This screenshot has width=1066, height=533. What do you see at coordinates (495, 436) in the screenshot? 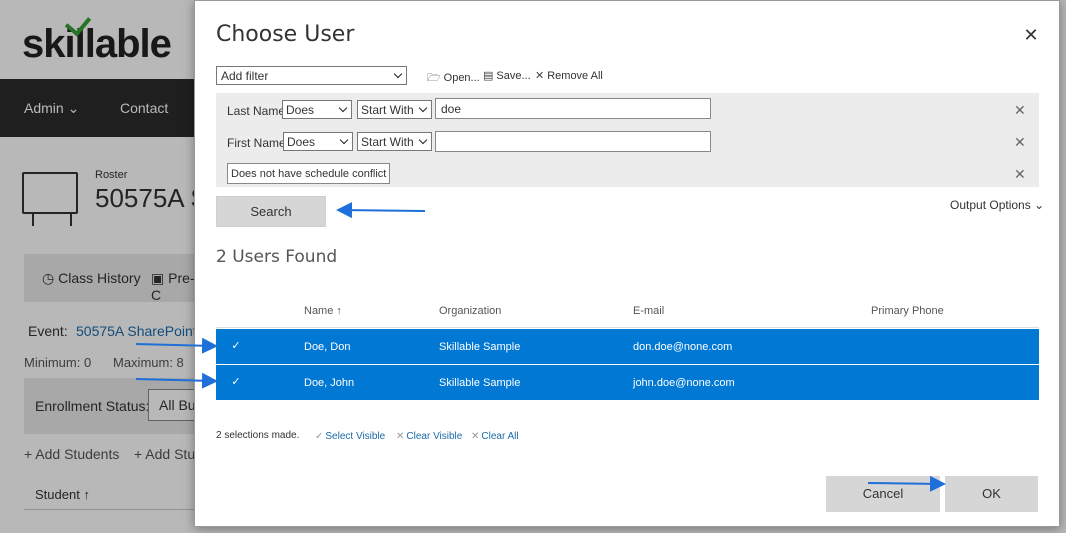
I see `clear-all-link: ✕ Clear All` at bounding box center [495, 436].